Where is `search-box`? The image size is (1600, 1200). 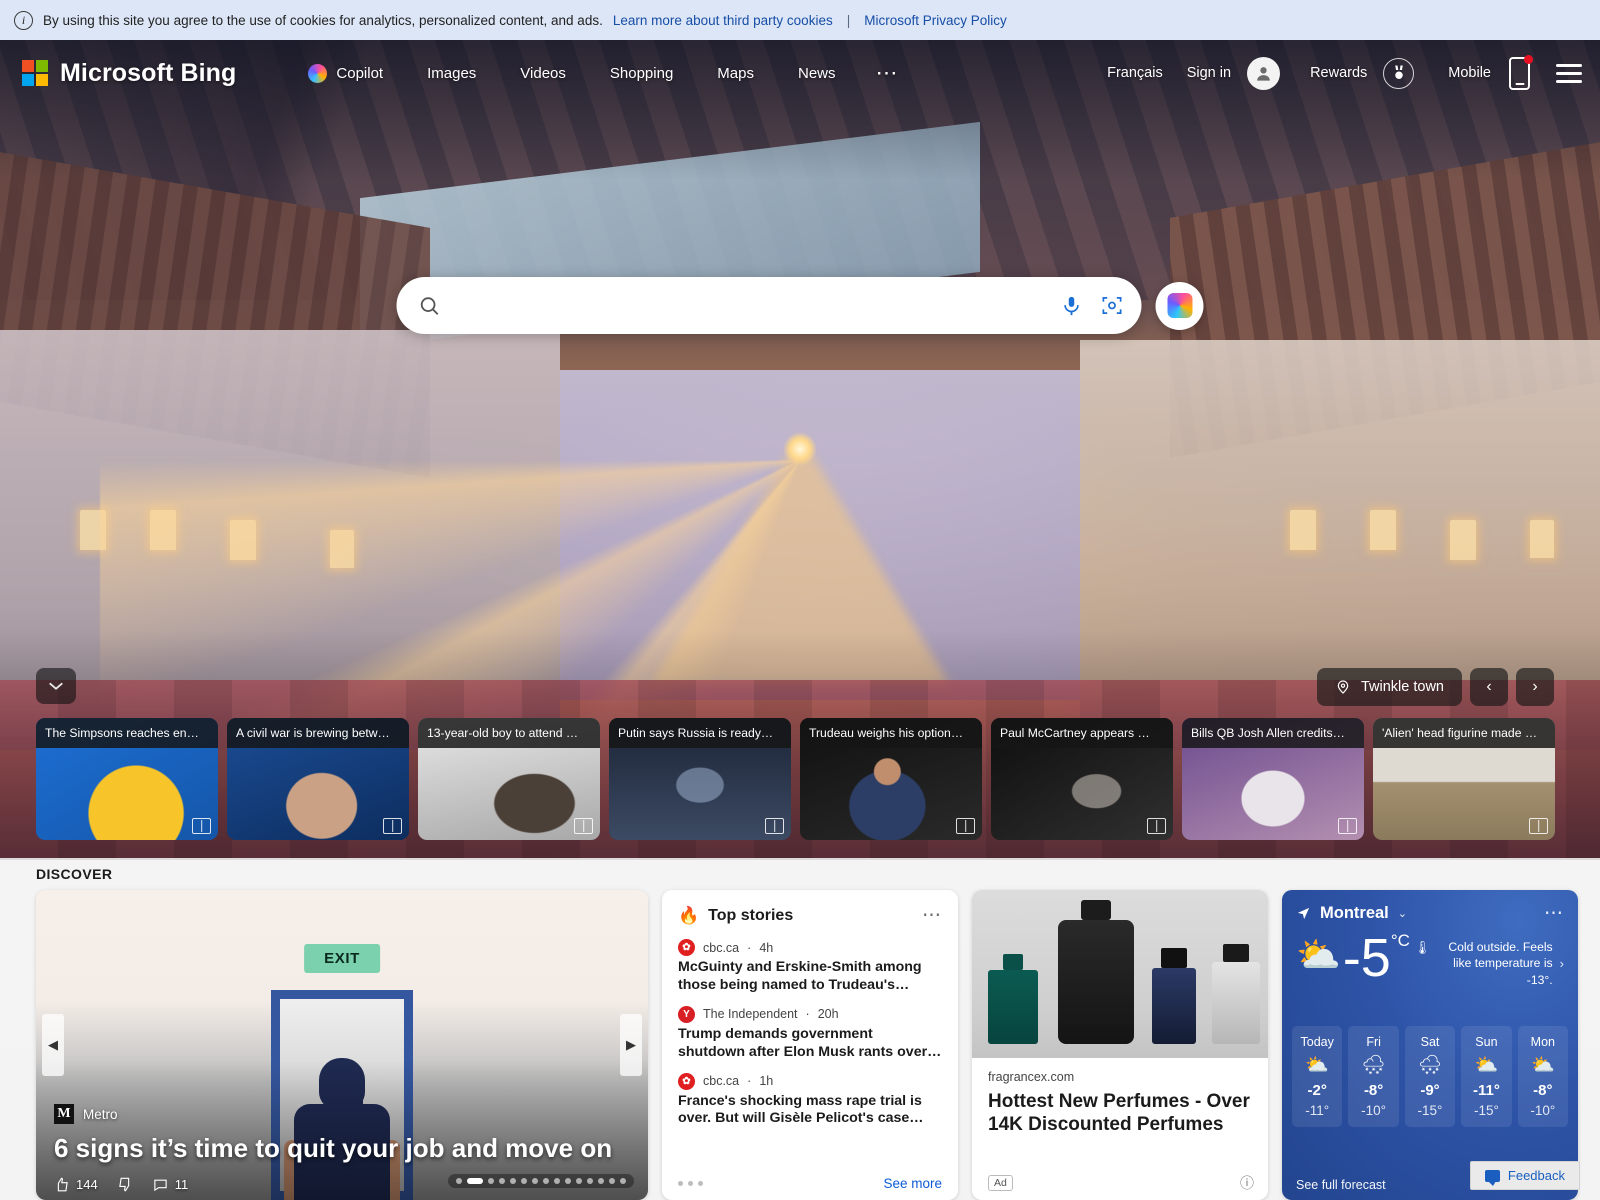
search-box is located at coordinates (769, 305).